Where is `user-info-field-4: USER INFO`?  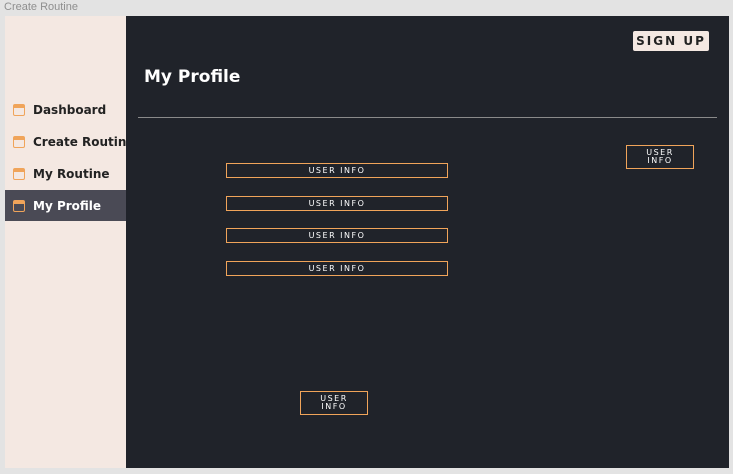
user-info-field-4: USER INFO is located at coordinates (337, 268).